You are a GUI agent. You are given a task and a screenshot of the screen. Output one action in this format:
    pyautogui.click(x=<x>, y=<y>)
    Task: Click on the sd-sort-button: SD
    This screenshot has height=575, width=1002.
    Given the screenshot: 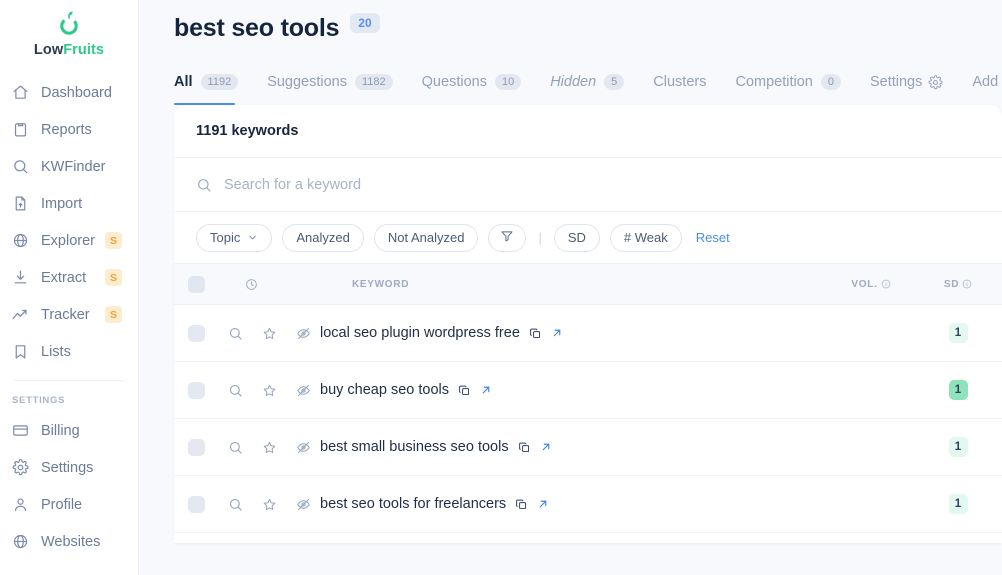 What is the action you would take?
    pyautogui.click(x=576, y=237)
    